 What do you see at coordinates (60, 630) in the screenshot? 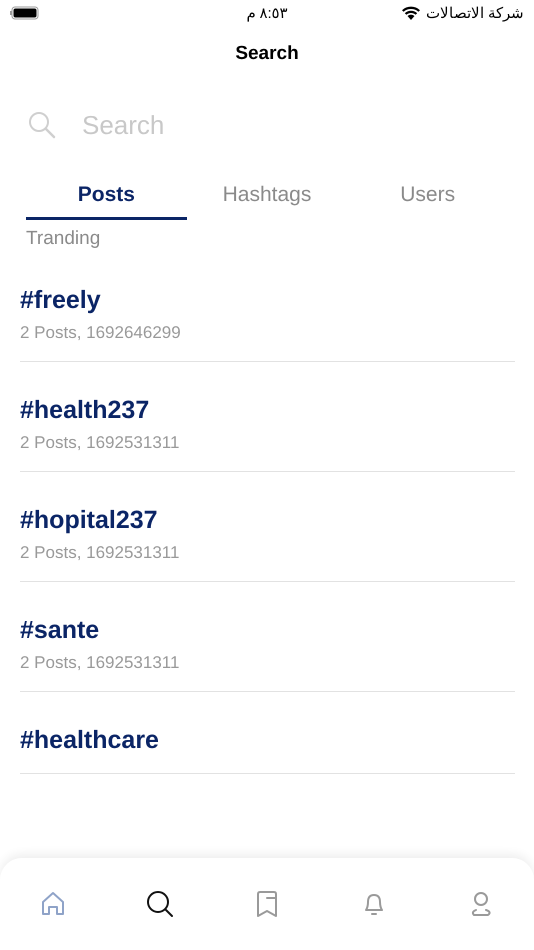
I see `hashtag-title: #sante` at bounding box center [60, 630].